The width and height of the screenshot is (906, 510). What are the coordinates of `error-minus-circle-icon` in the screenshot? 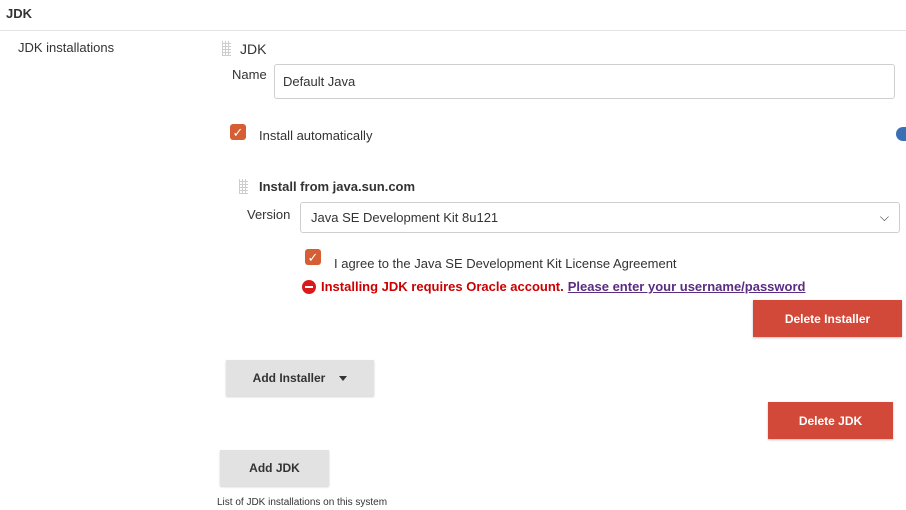 It's located at (309, 286).